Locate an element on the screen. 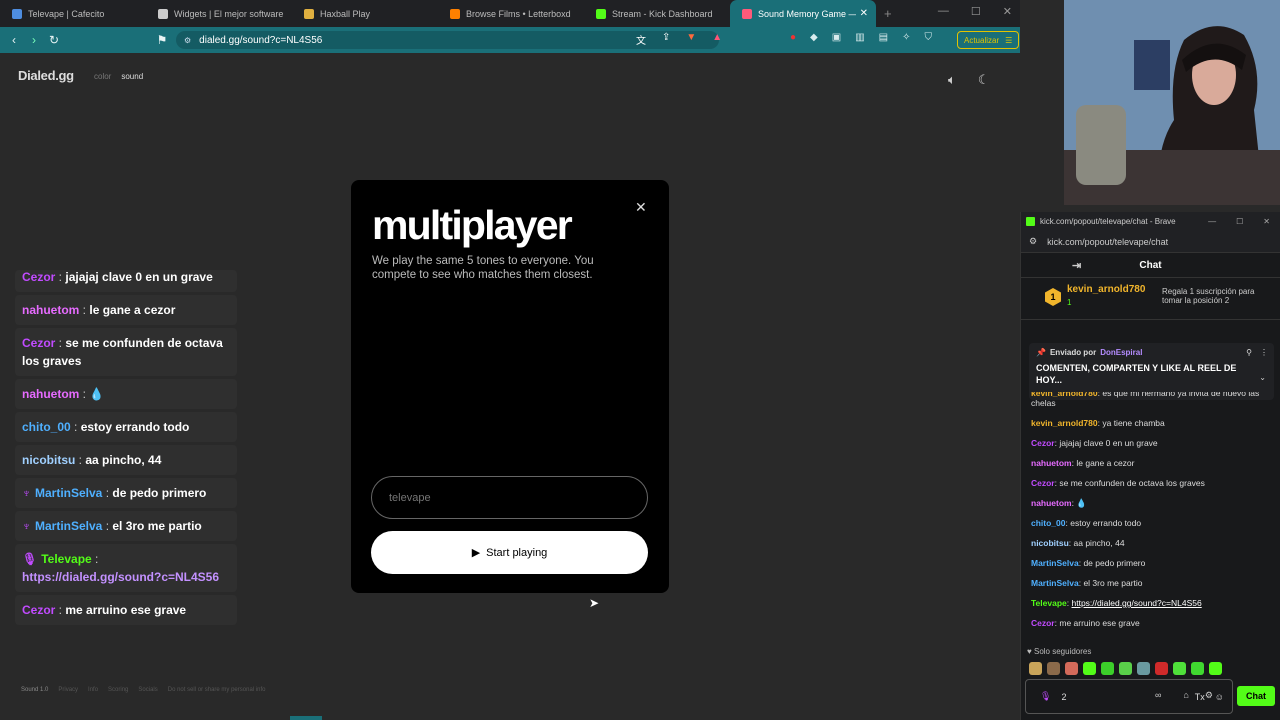  start-playing-button: ▶ Start playing is located at coordinates (509, 552).